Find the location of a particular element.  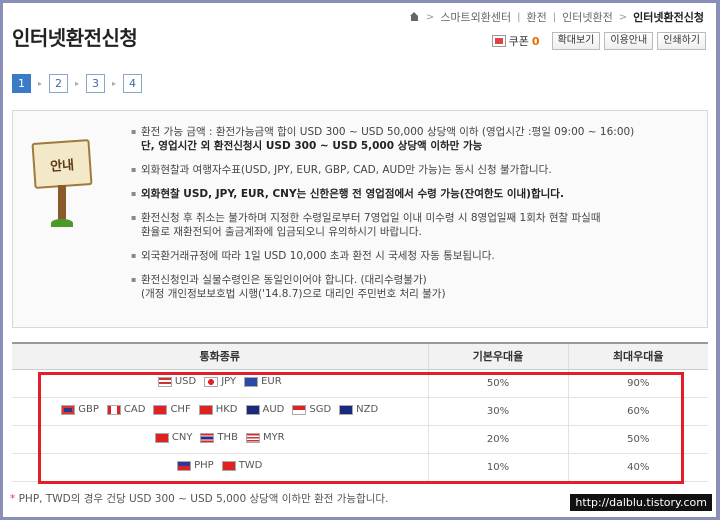

currency-item: AUD is located at coordinates (265, 410).